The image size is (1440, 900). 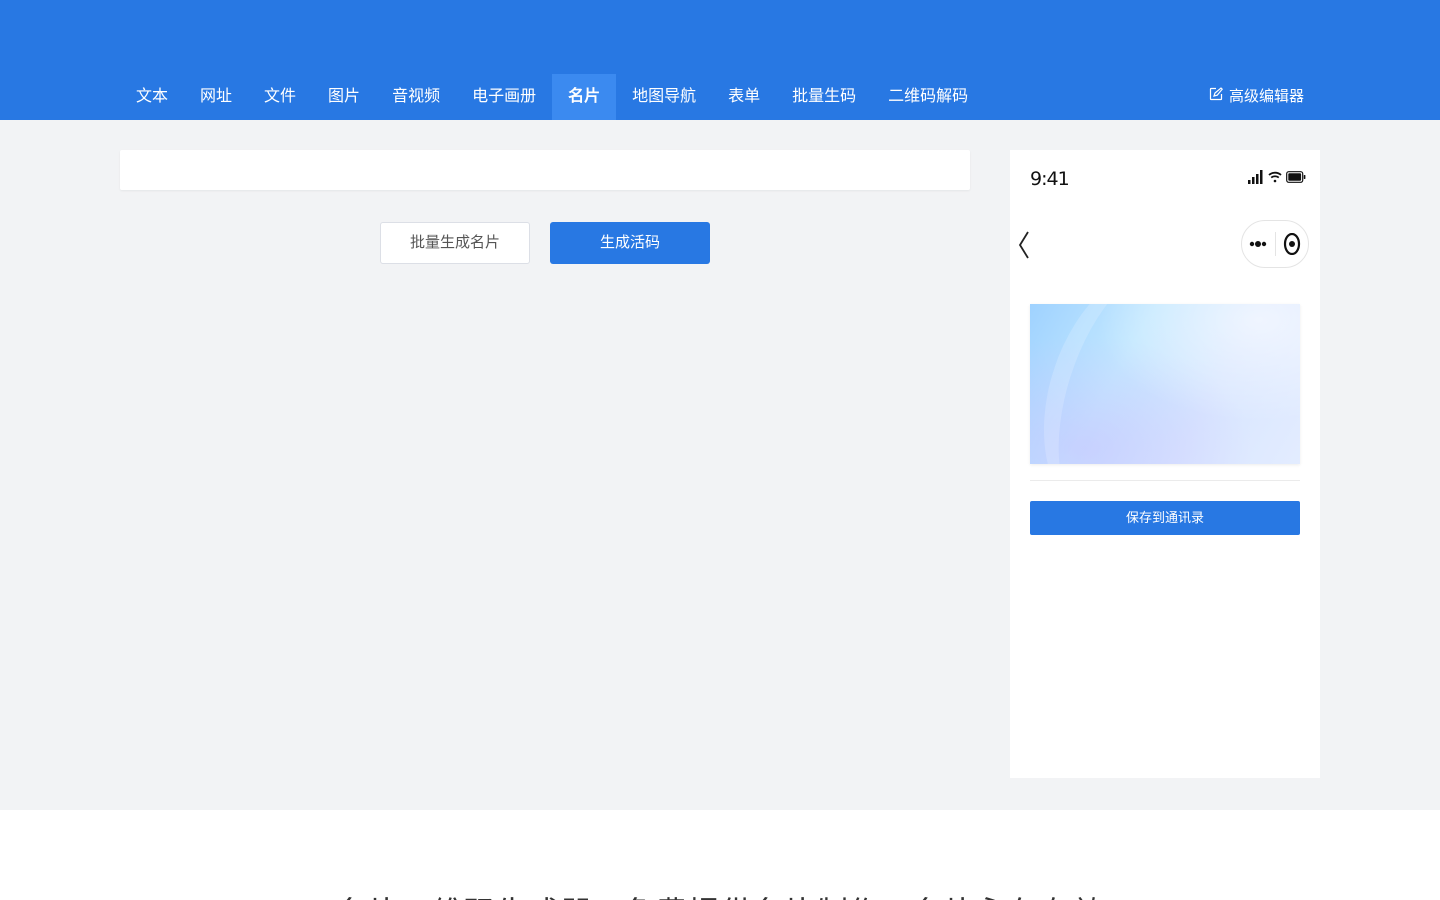 What do you see at coordinates (1138, 384) in the screenshot?
I see `cover-wave-decoration` at bounding box center [1138, 384].